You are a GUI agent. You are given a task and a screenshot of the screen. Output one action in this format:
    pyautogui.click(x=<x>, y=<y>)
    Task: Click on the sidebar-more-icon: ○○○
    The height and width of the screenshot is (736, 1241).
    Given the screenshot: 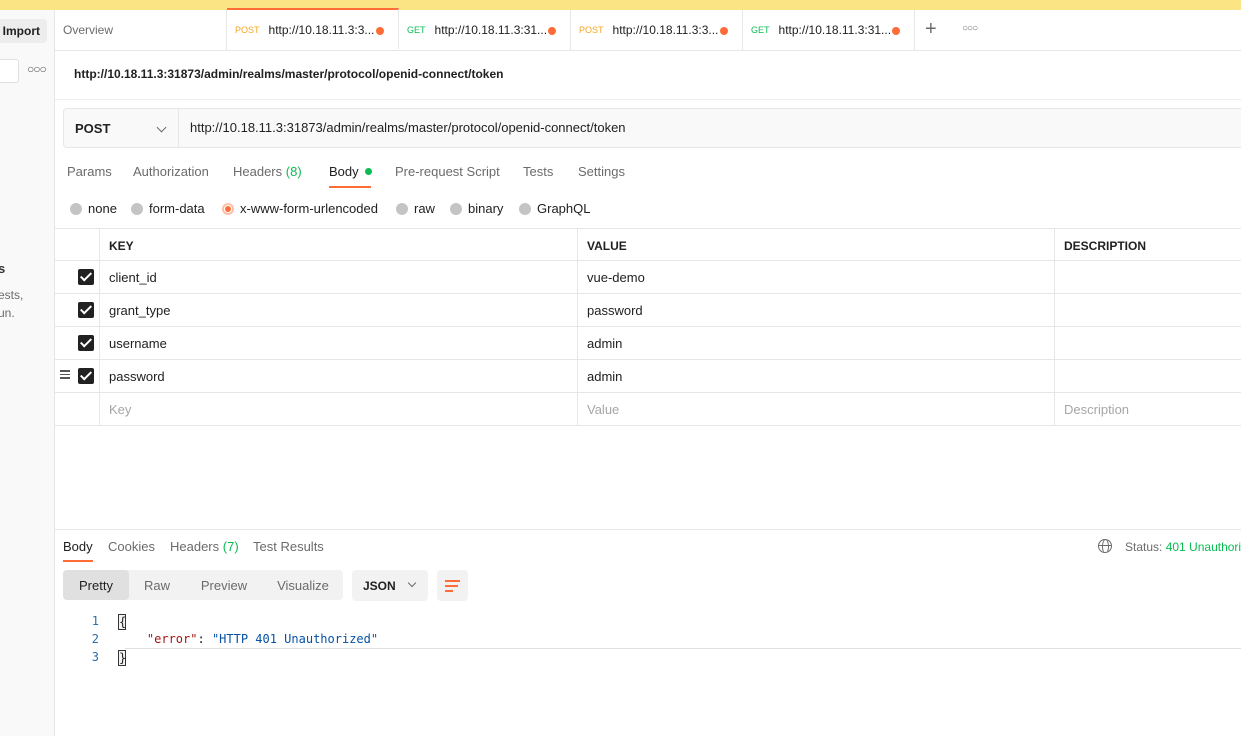 What is the action you would take?
    pyautogui.click(x=37, y=69)
    